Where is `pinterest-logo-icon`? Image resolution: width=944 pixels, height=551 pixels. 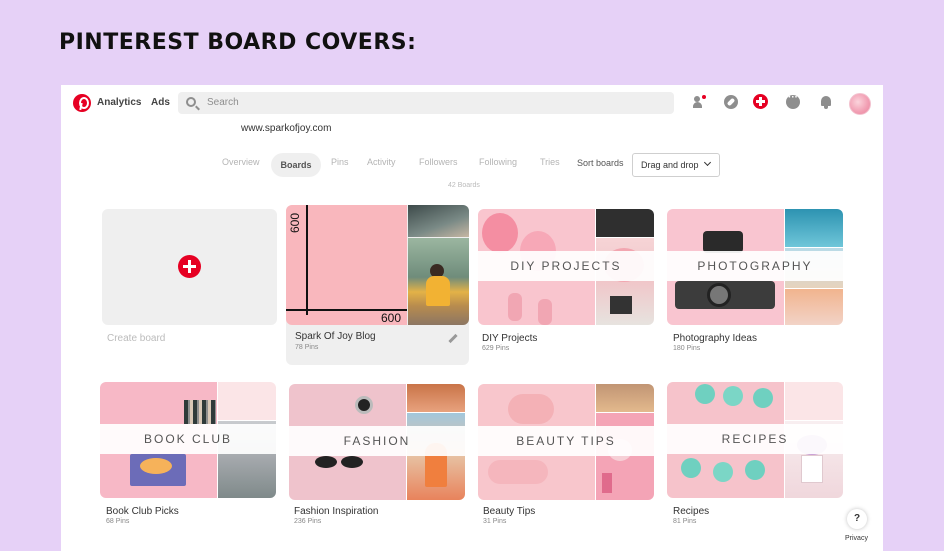 pinterest-logo-icon is located at coordinates (82, 103).